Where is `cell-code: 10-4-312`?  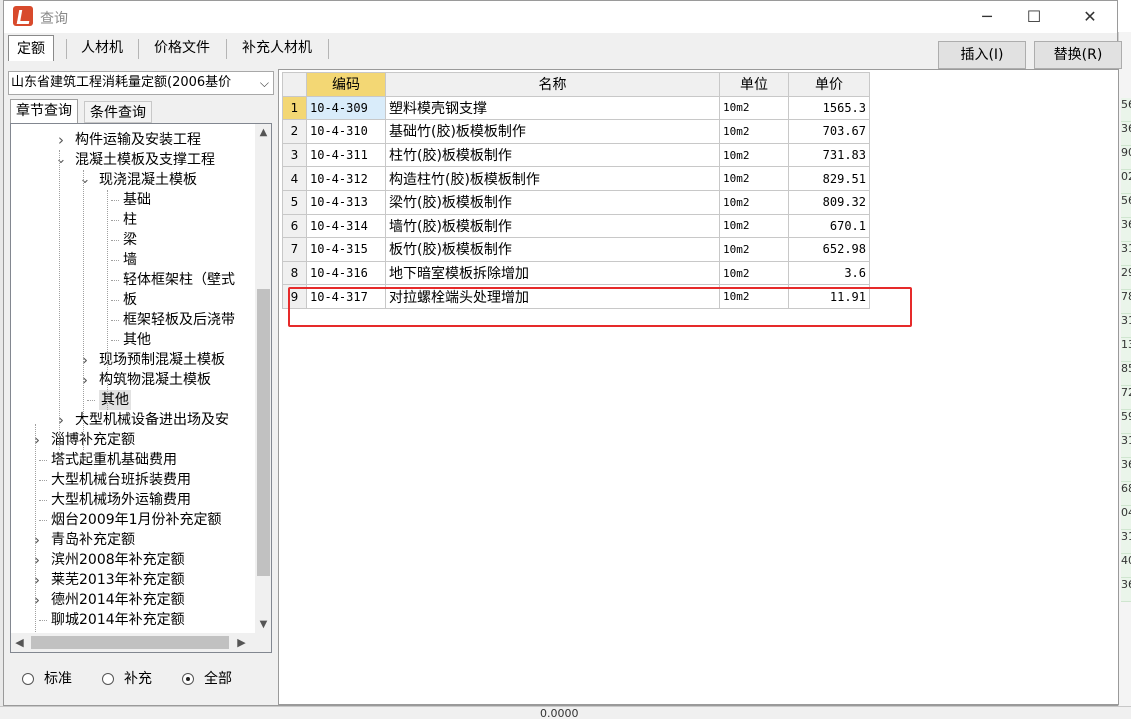
cell-code: 10-4-312 is located at coordinates (346, 178).